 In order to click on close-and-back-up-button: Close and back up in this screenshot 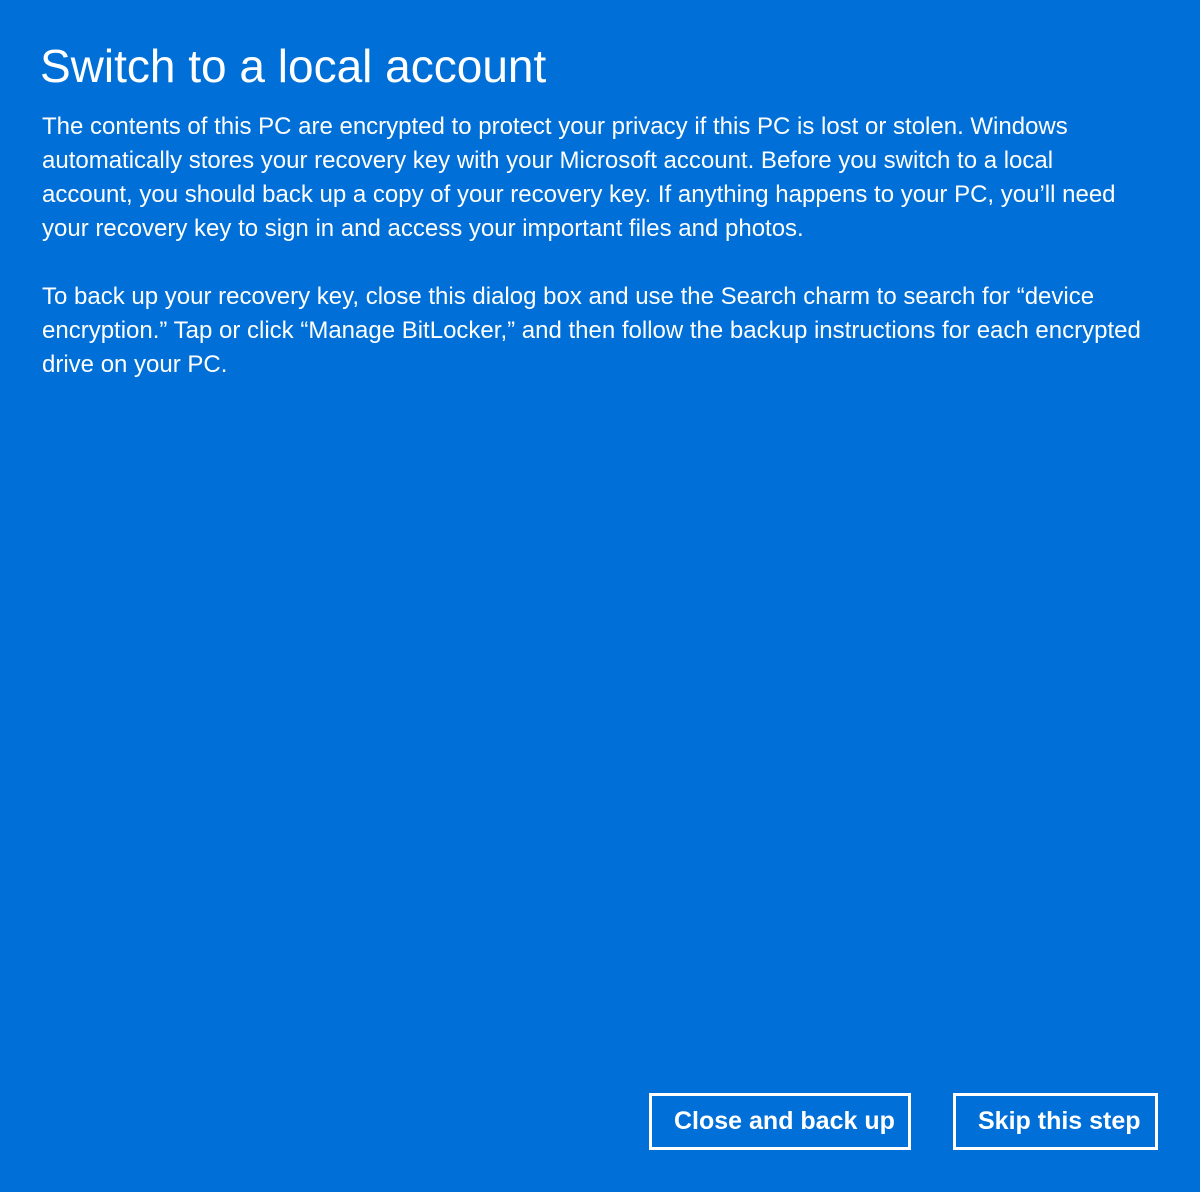, I will do `click(780, 1121)`.